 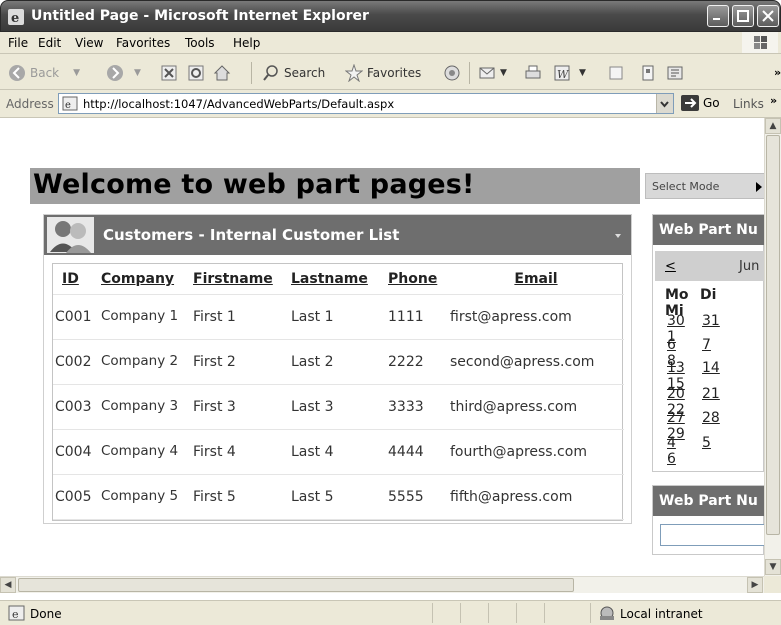 I want to click on vertical-scrollbar: ▲ ▼, so click(x=772, y=347).